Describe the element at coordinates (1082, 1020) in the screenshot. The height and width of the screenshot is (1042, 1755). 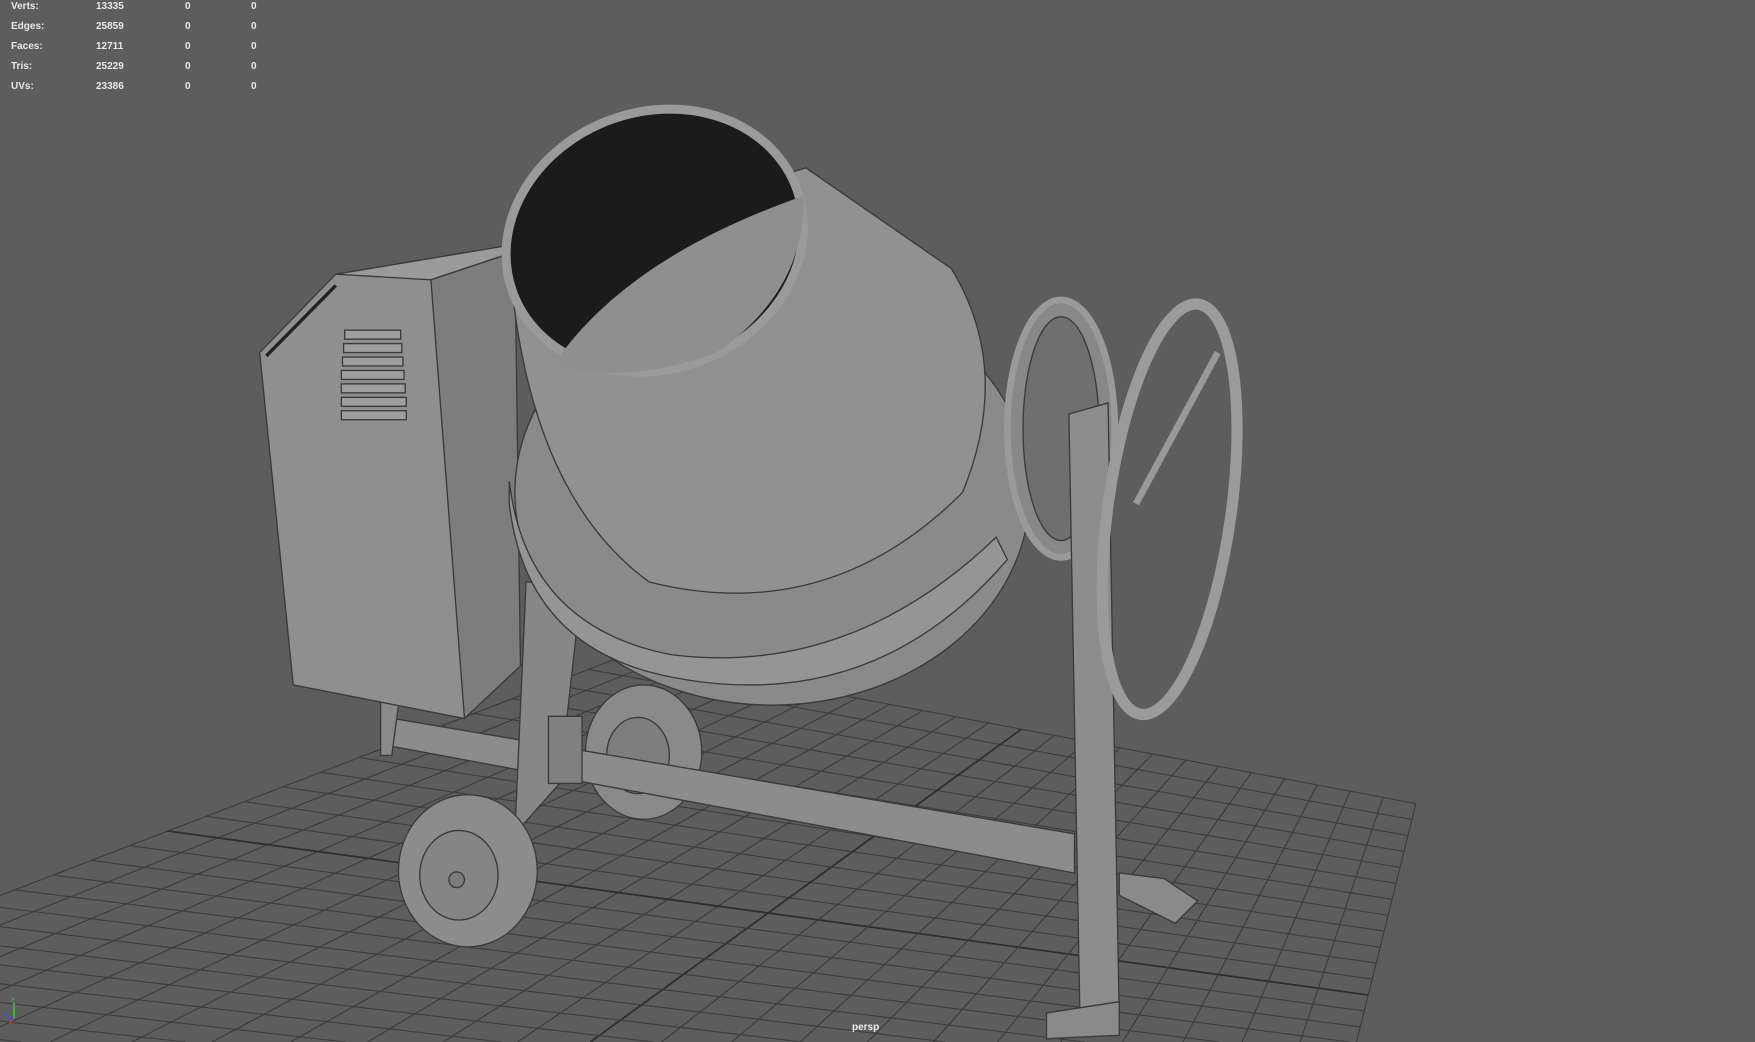
I see `post-foot` at that location.